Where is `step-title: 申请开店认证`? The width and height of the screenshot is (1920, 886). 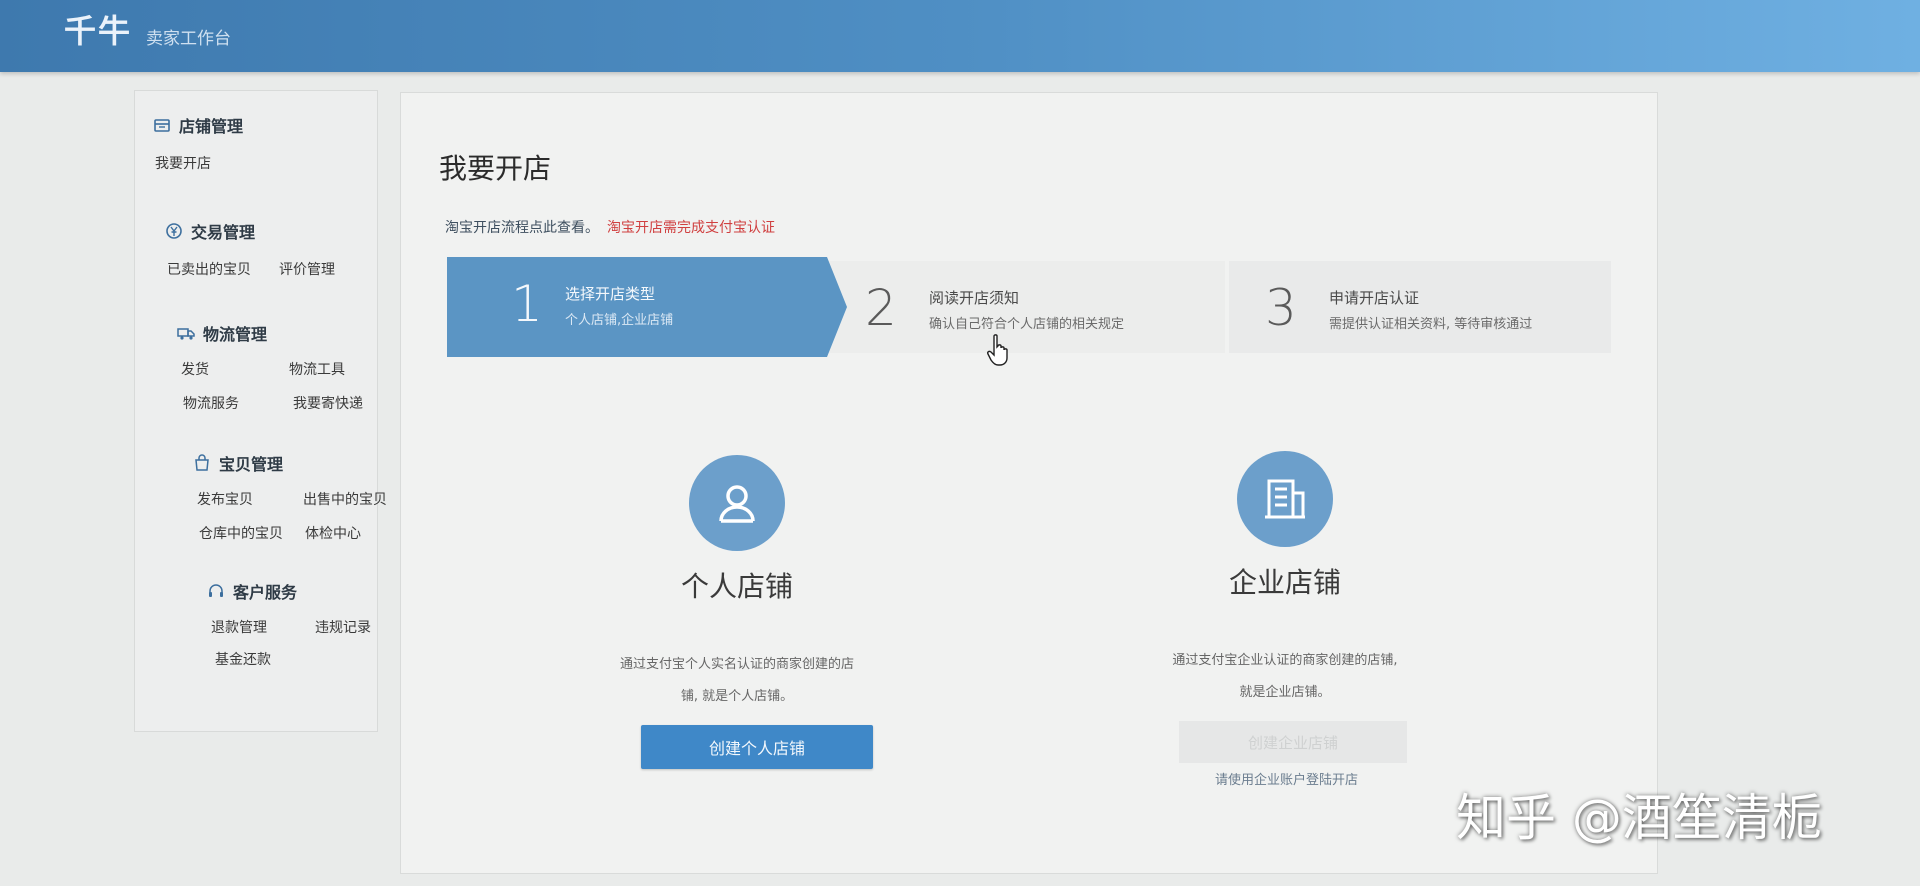
step-title: 申请开店认证 is located at coordinates (1374, 298).